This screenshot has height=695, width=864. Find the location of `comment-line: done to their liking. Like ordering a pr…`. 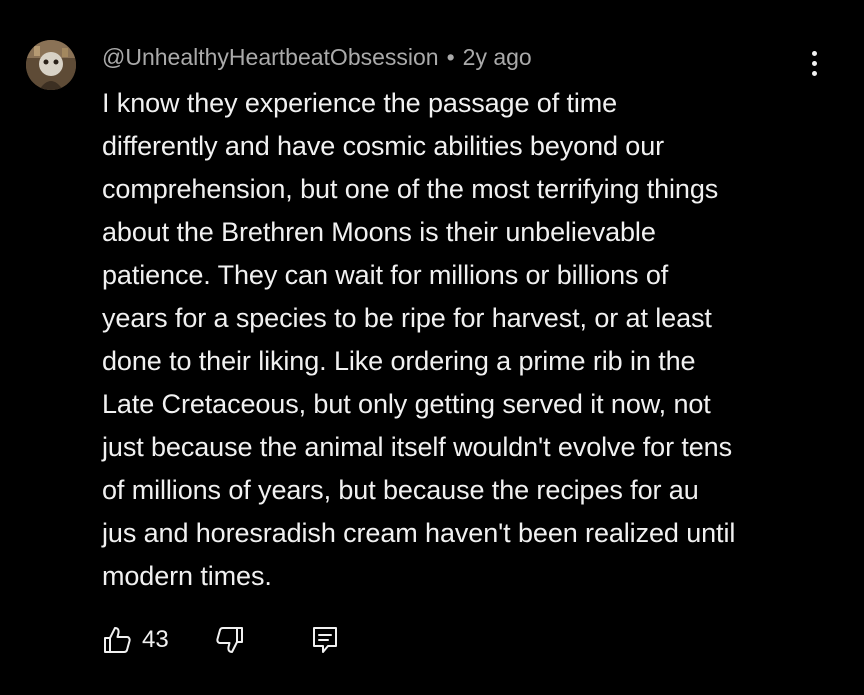

comment-line: done to their liking. Like ordering a pr… is located at coordinates (399, 361).